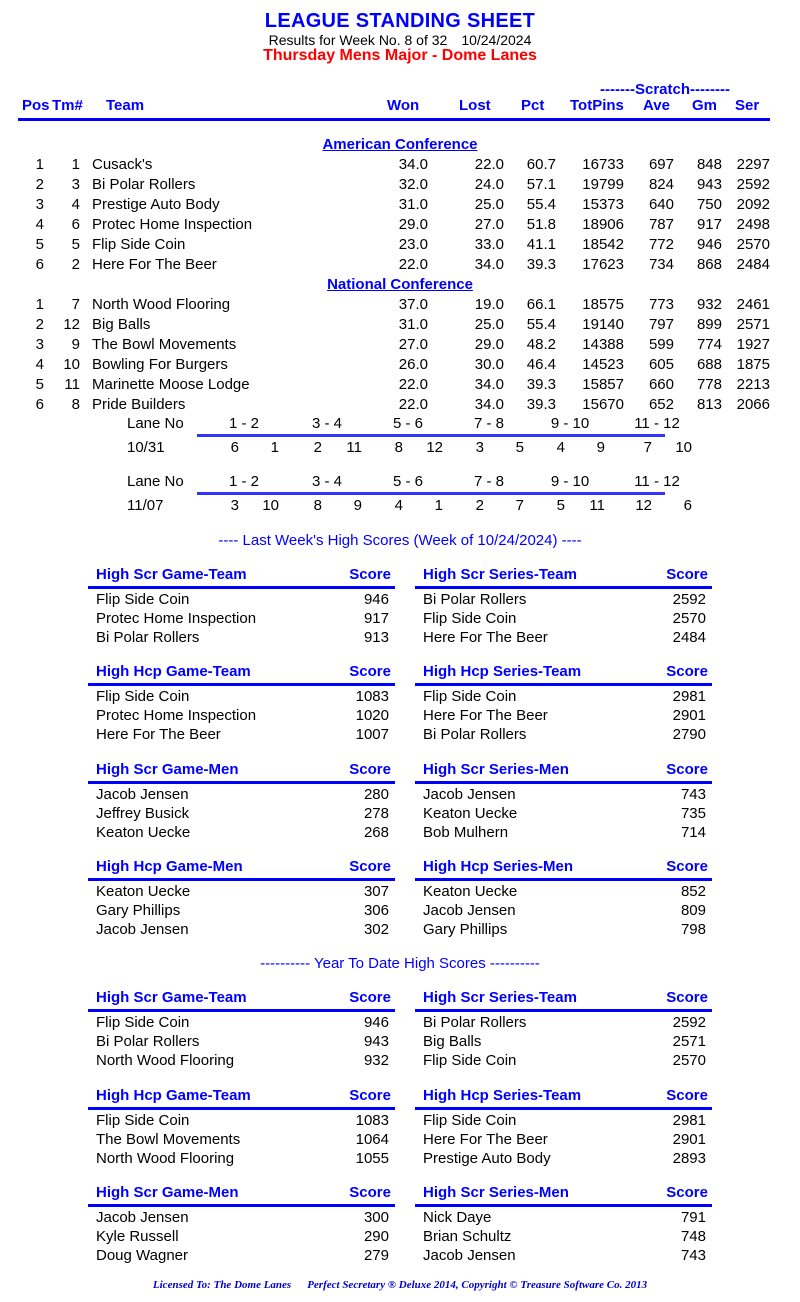 The image size is (800, 1302). I want to click on column-header-pos: Pos, so click(36, 105).